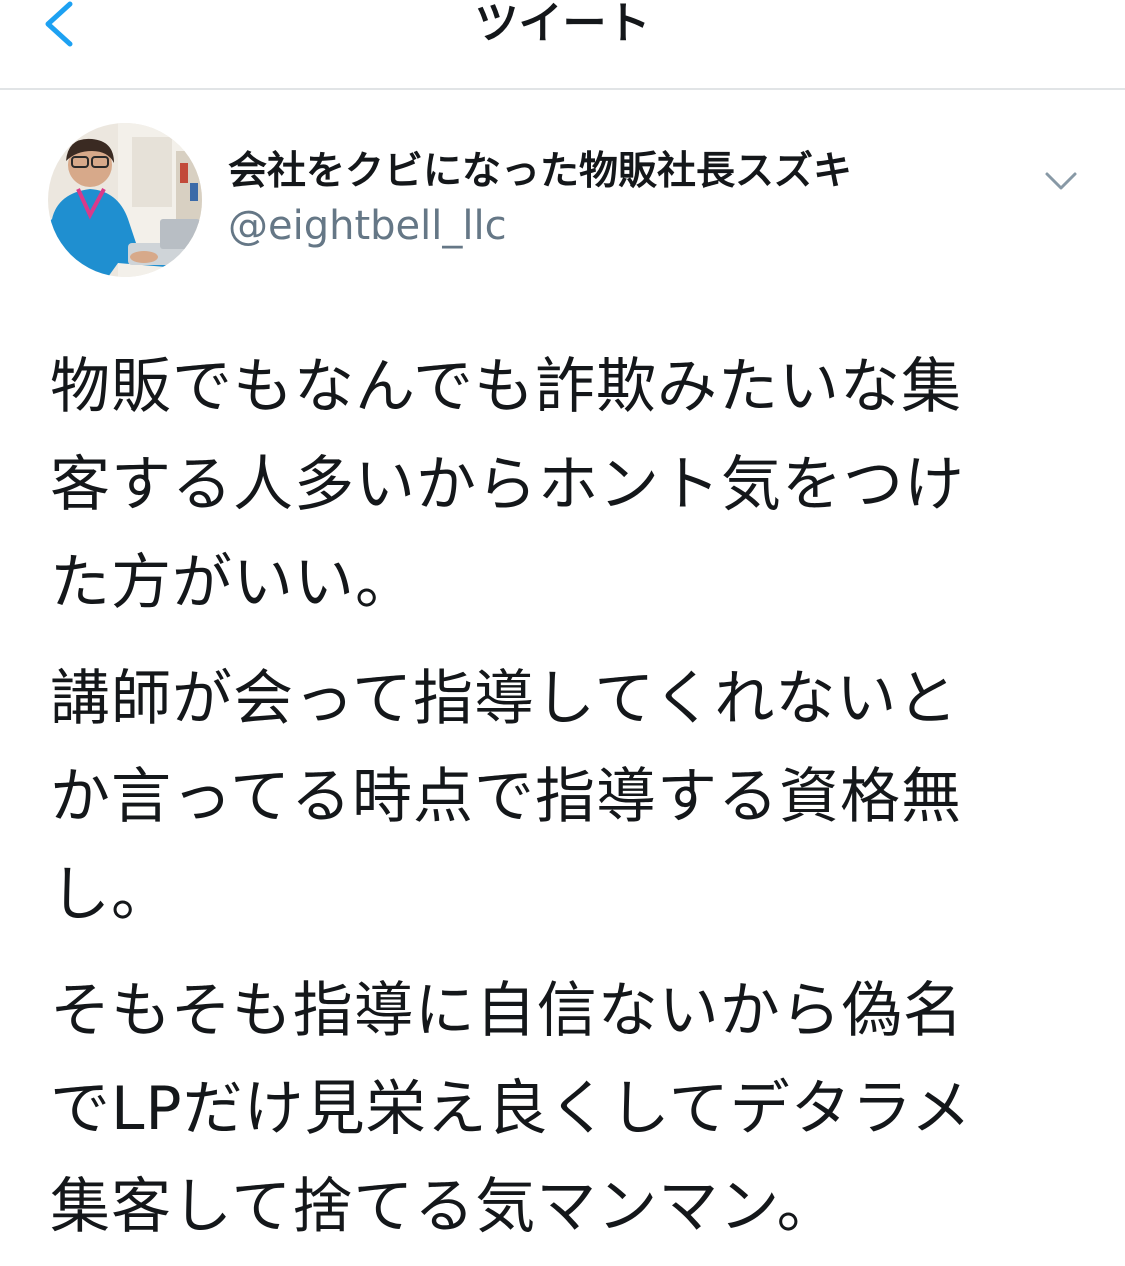  I want to click on avatar-photo, so click(125, 200).